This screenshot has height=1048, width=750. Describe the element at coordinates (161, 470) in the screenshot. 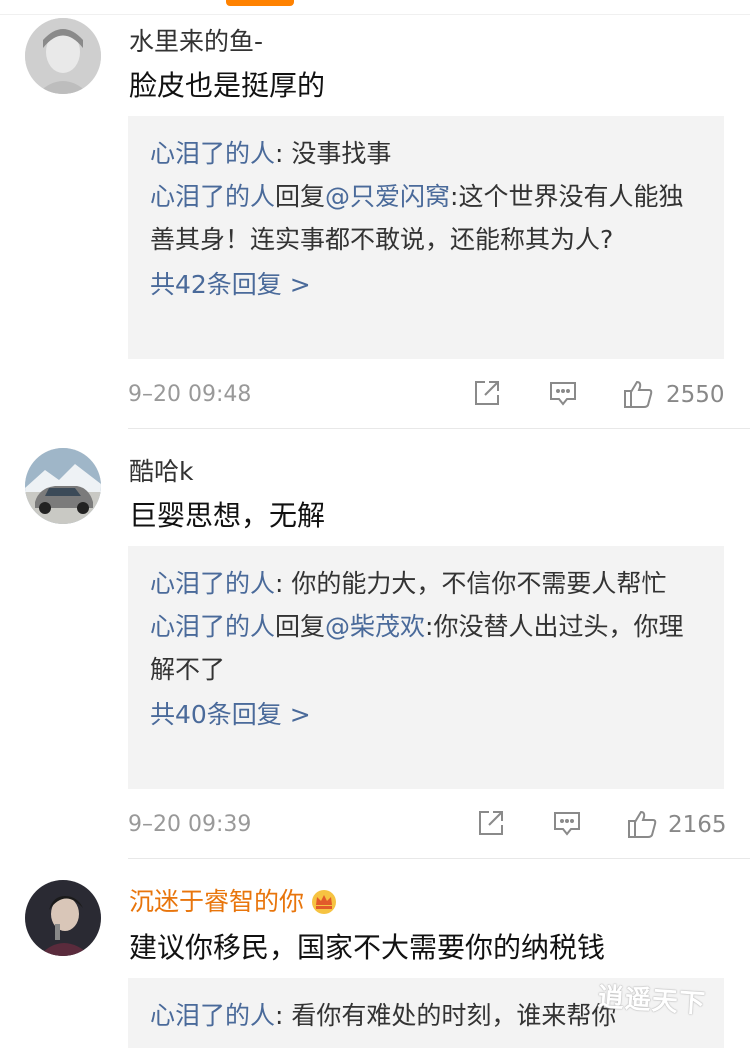

I see `comment-username: 酷哈k` at that location.